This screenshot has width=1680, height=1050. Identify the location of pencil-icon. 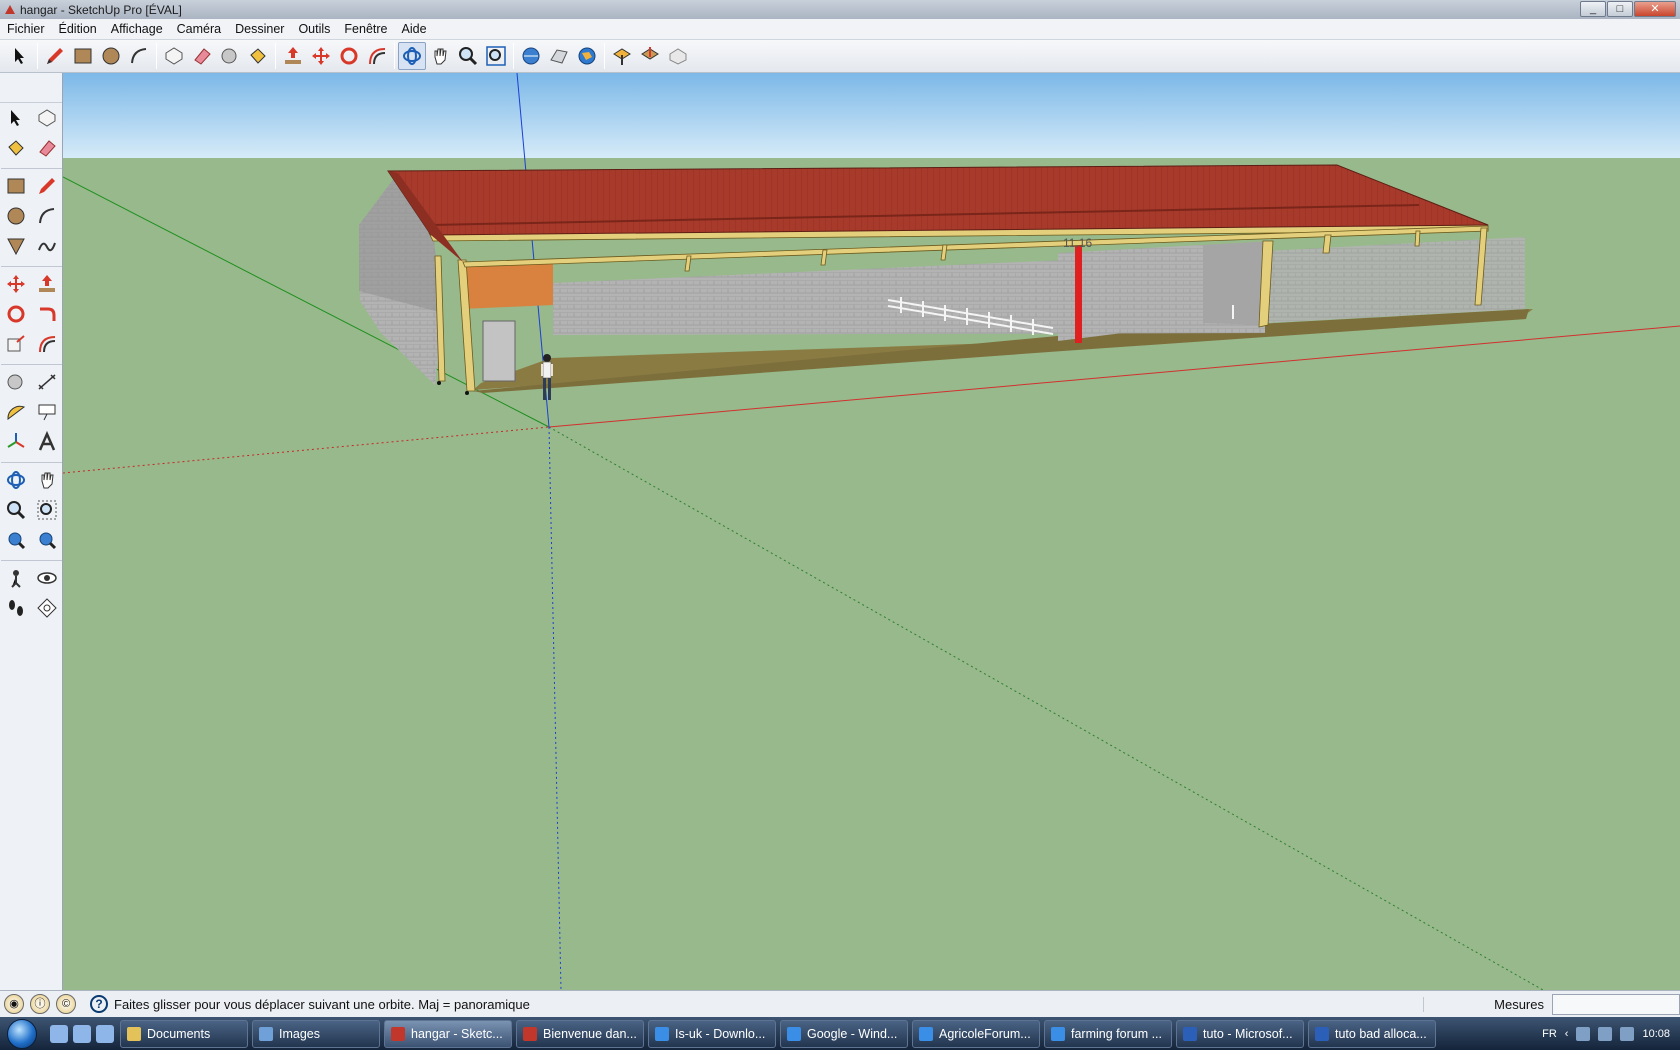
(55, 56).